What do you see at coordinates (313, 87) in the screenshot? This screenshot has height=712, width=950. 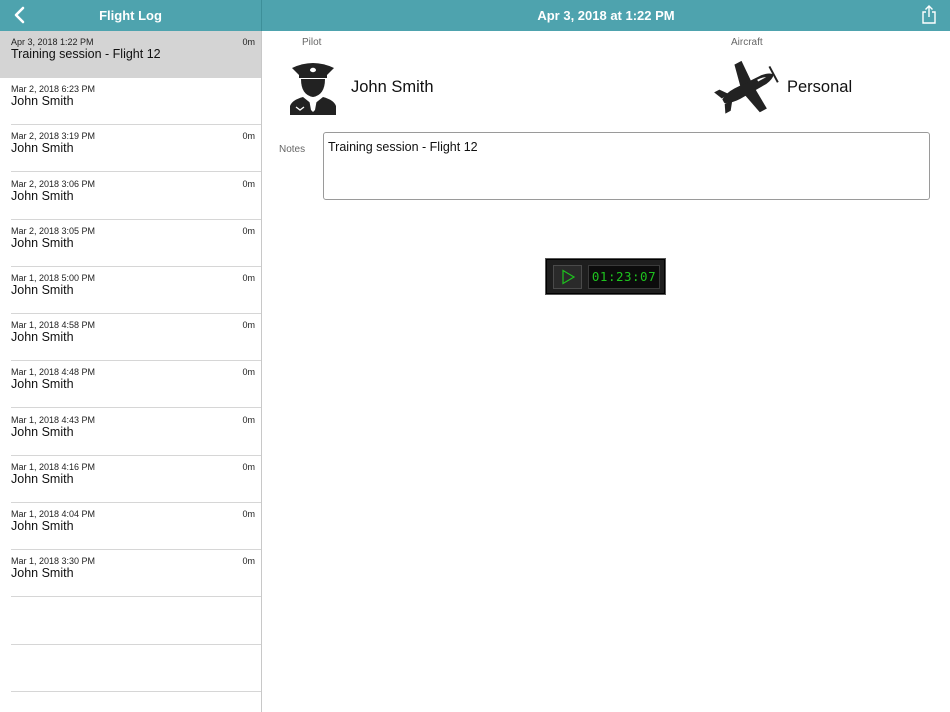 I see `pilot-icon` at bounding box center [313, 87].